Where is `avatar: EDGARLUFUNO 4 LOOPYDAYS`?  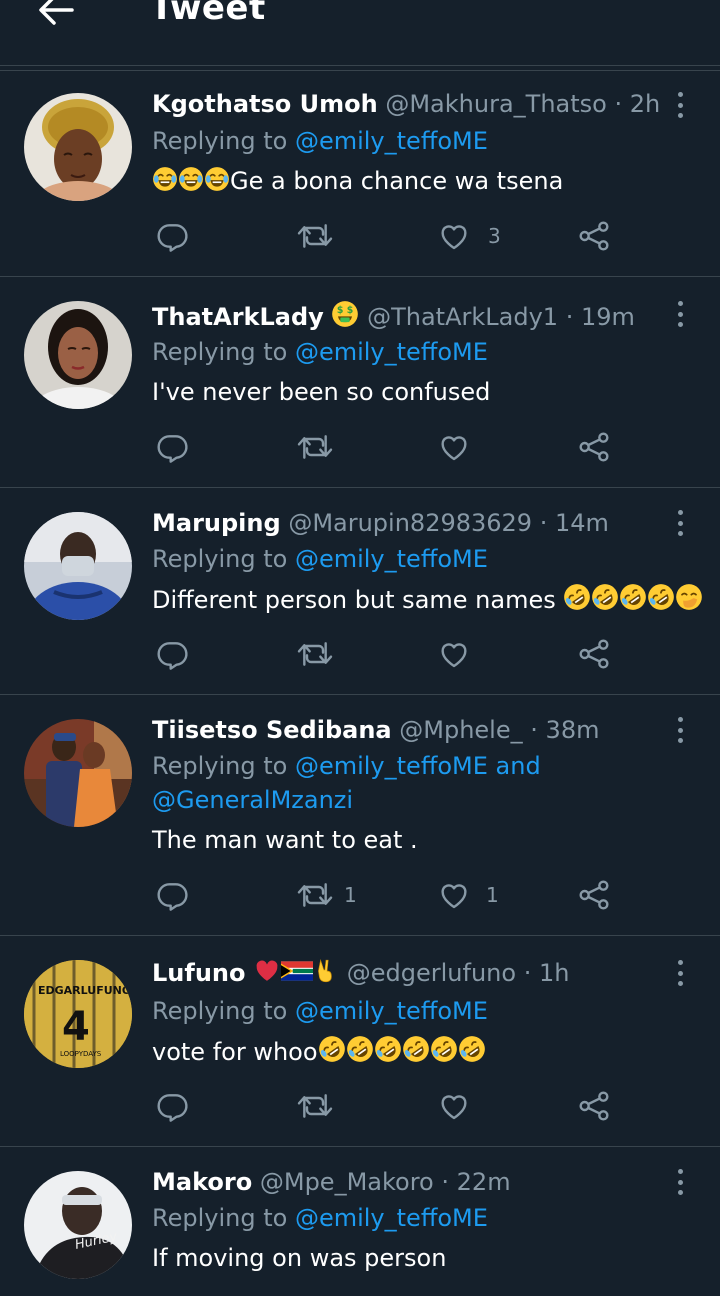 avatar: EDGARLUFUNO 4 LOOPYDAYS is located at coordinates (78, 1014).